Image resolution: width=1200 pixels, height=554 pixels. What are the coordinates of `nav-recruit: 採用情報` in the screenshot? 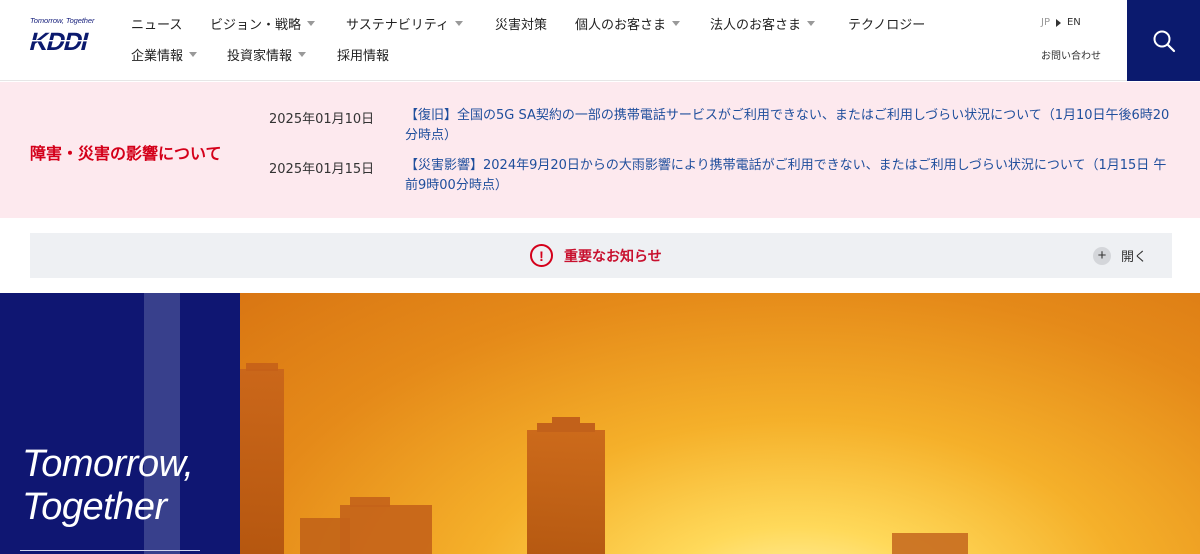 It's located at (363, 54).